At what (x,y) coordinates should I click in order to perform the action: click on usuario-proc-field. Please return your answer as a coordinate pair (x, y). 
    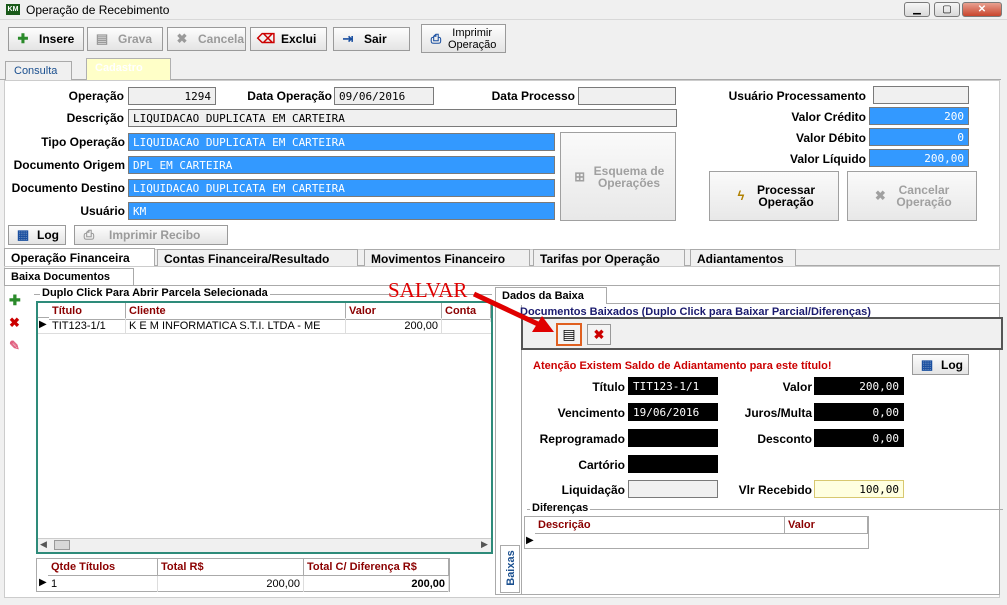
    Looking at the image, I should click on (921, 95).